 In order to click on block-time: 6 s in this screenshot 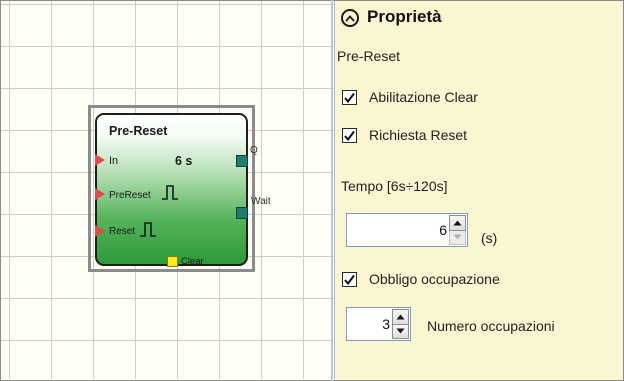, I will do `click(184, 161)`.